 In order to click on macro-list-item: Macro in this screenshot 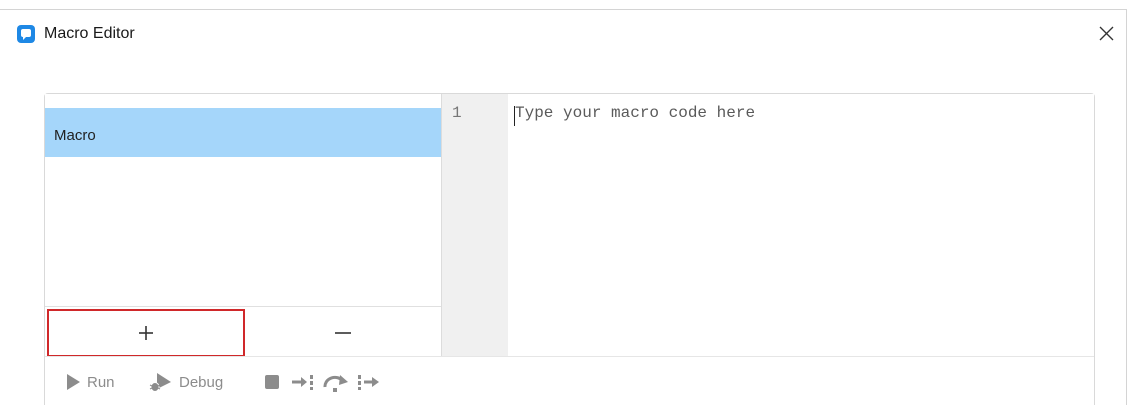, I will do `click(243, 132)`.